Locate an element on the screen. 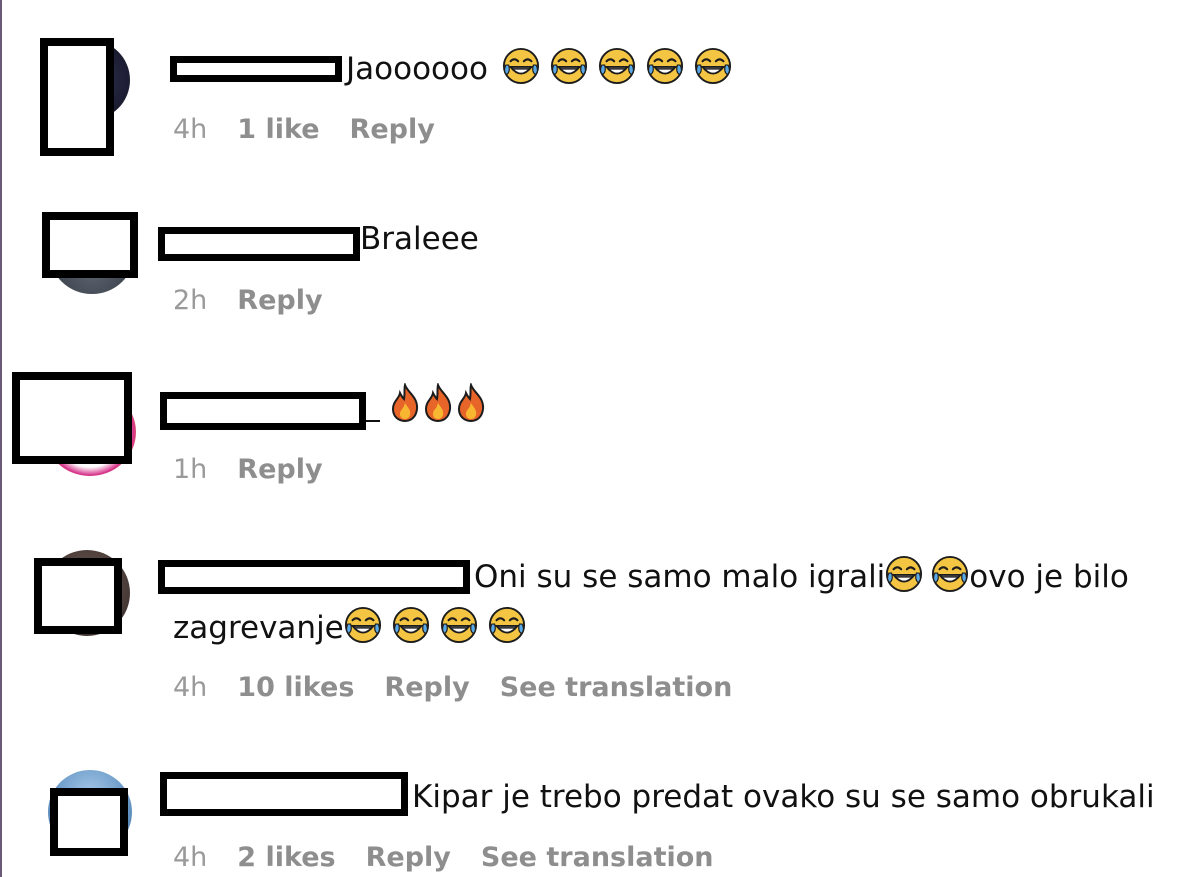 The height and width of the screenshot is (877, 1200). comment-text: Jaoooooo is located at coordinates (539, 69).